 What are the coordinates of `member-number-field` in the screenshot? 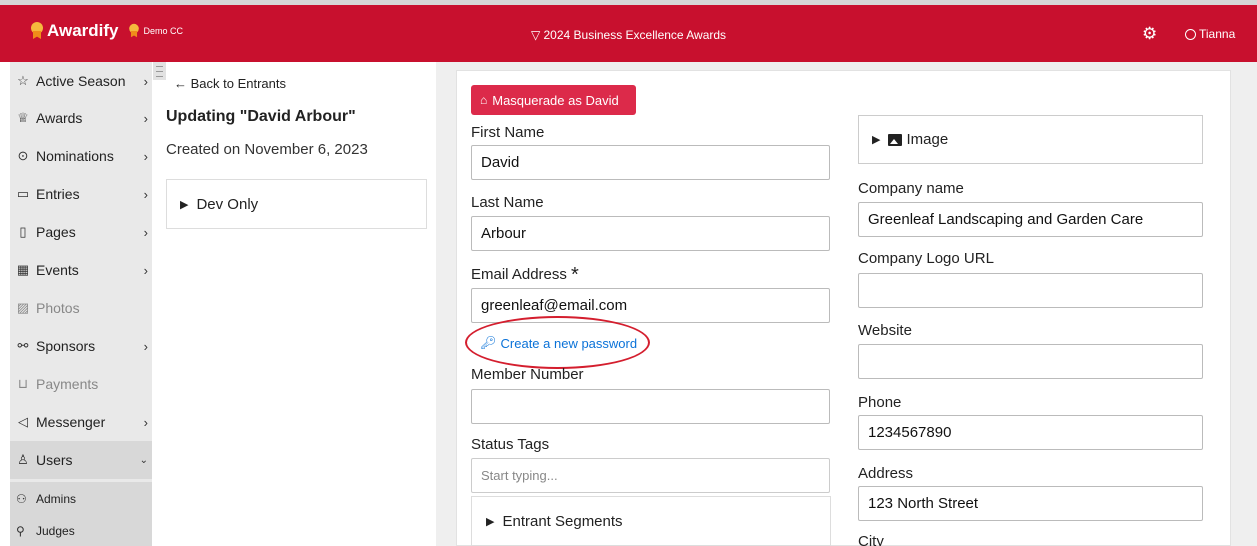 It's located at (650, 406).